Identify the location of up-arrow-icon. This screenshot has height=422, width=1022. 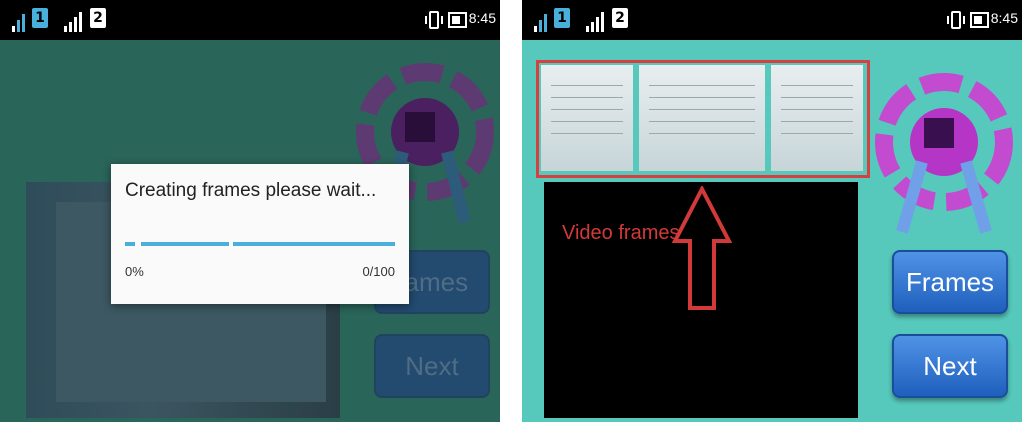
(702, 248).